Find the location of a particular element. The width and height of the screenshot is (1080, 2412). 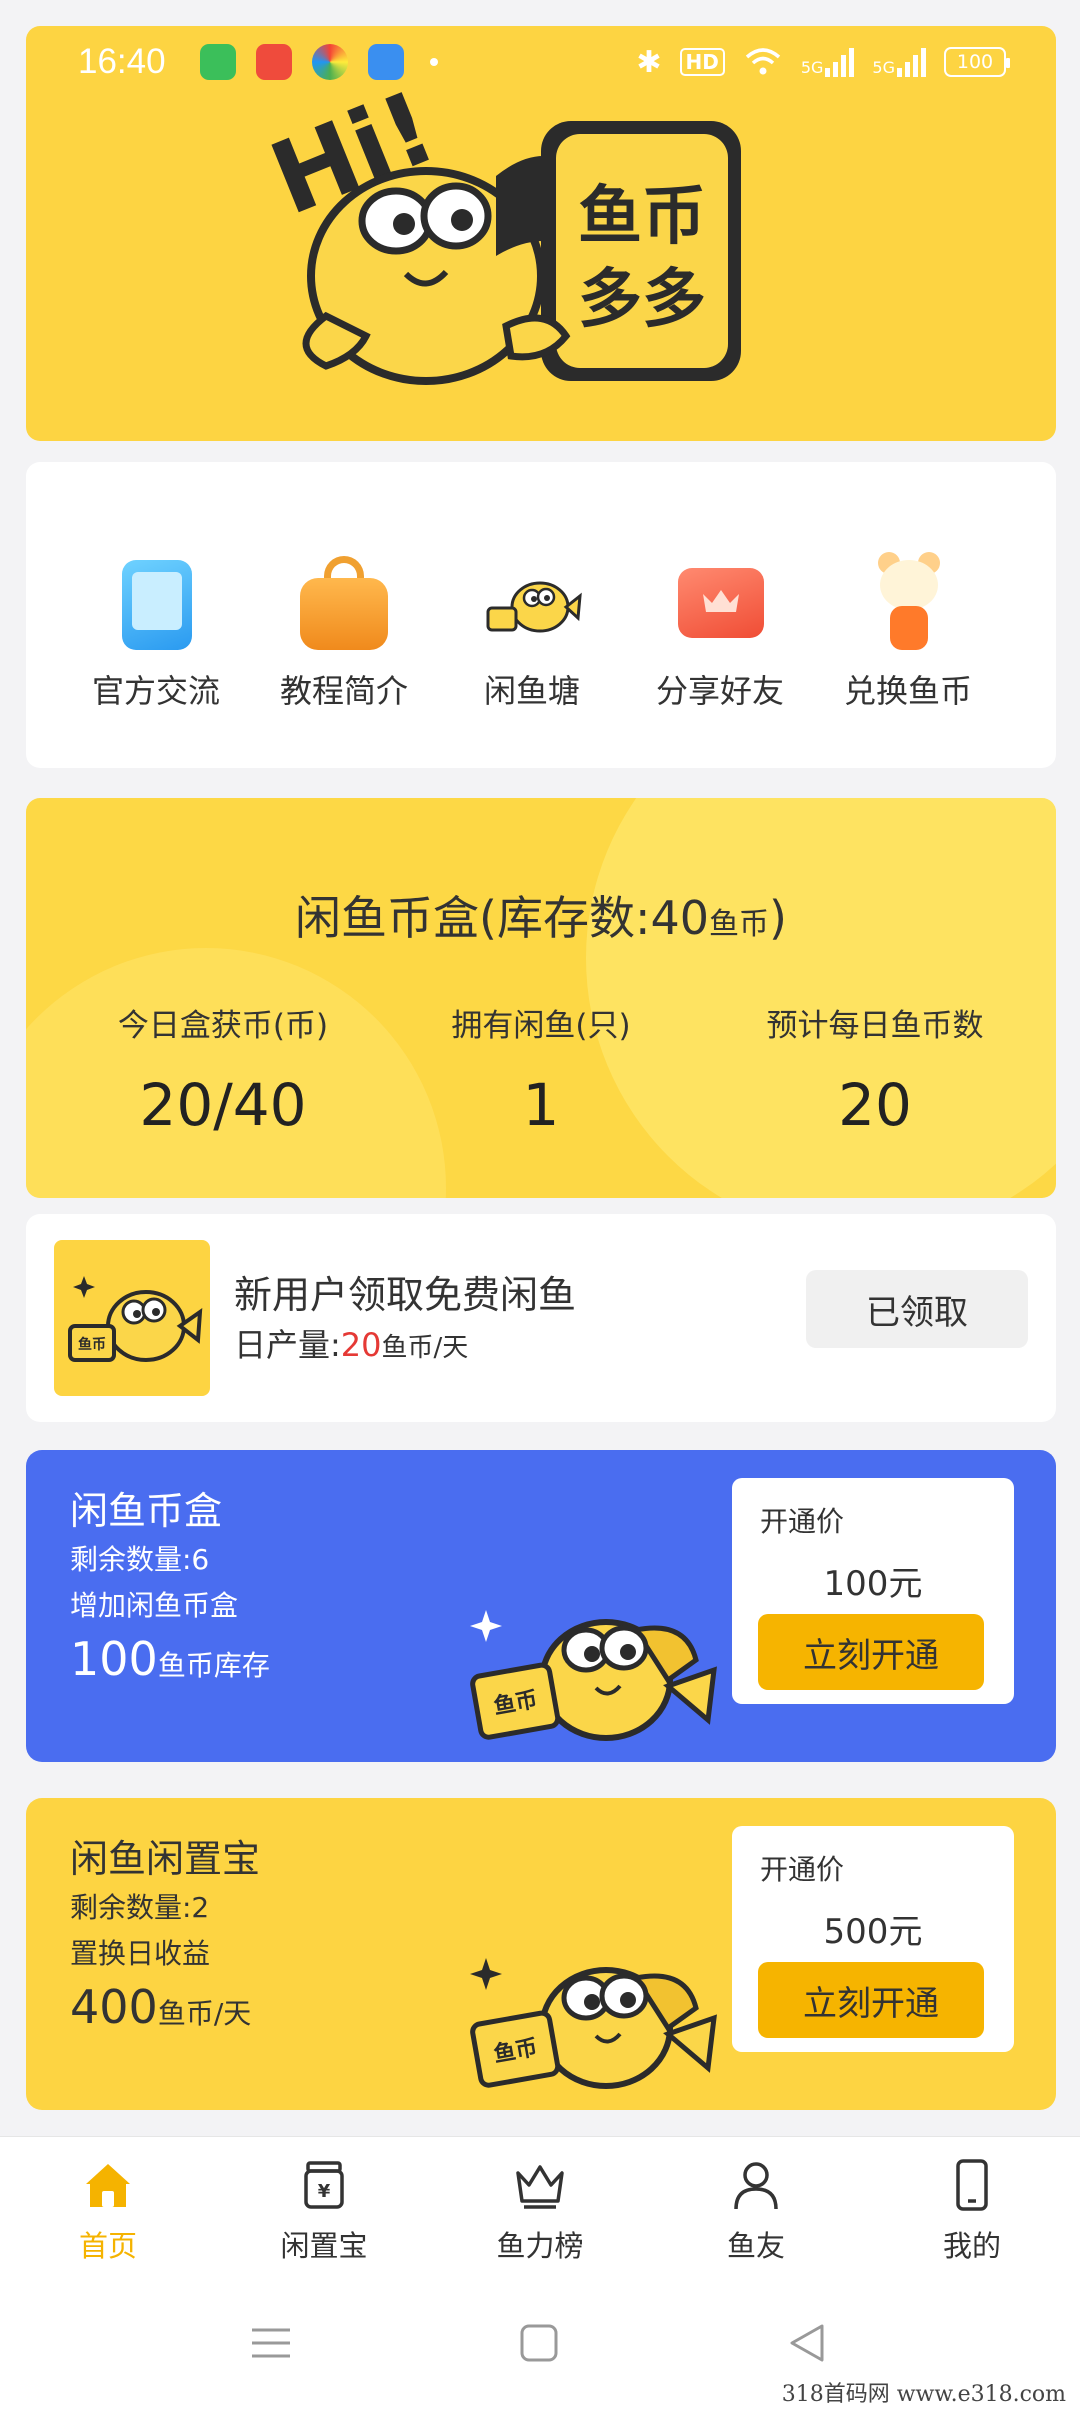

new-user-daily-output: 日产量:20鱼币/天 is located at coordinates (351, 1343).